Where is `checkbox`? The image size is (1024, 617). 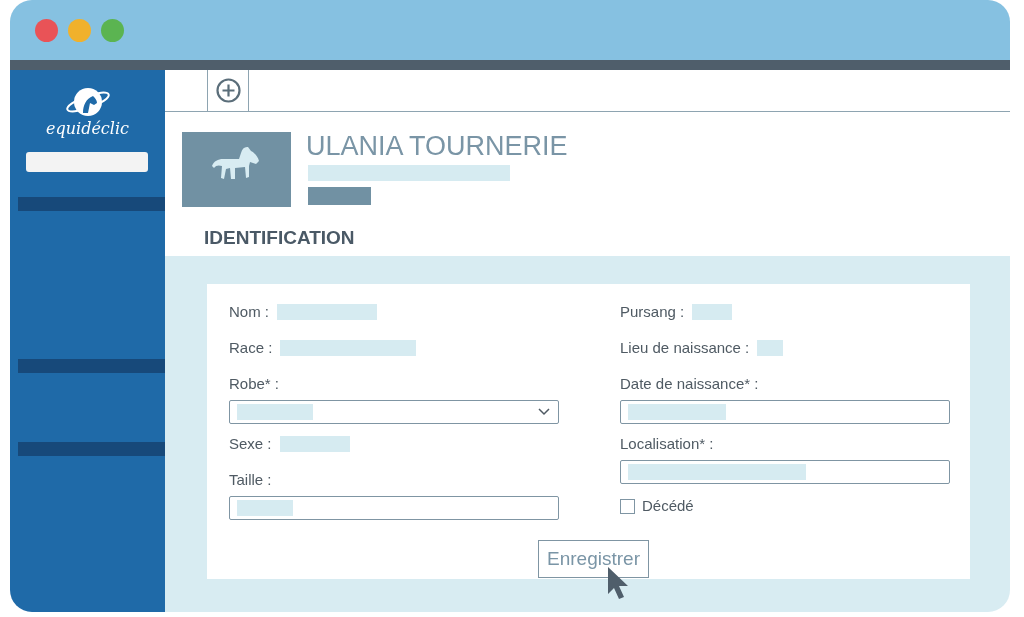
checkbox is located at coordinates (627, 506).